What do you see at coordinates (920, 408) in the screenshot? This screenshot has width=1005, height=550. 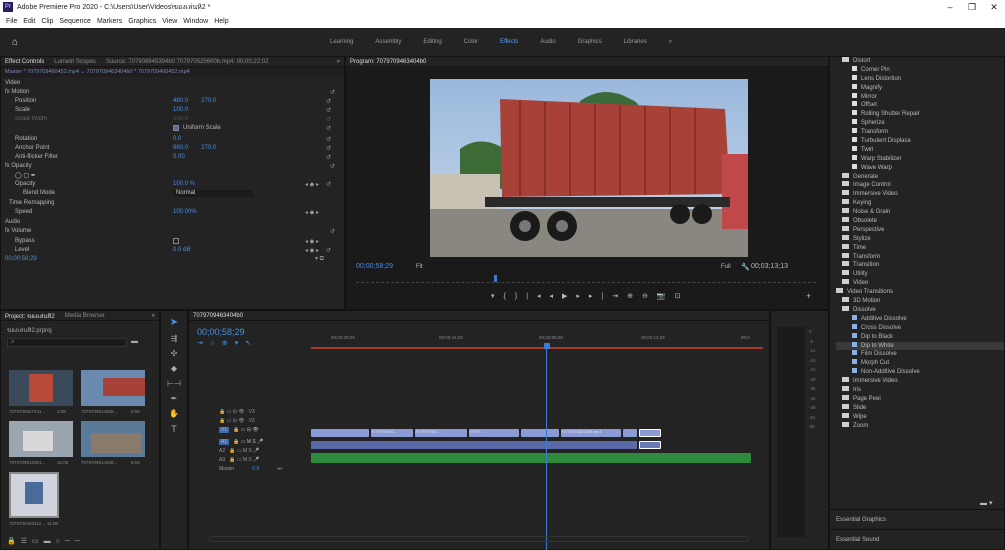 I see `effects-bin-item: Slide` at bounding box center [920, 408].